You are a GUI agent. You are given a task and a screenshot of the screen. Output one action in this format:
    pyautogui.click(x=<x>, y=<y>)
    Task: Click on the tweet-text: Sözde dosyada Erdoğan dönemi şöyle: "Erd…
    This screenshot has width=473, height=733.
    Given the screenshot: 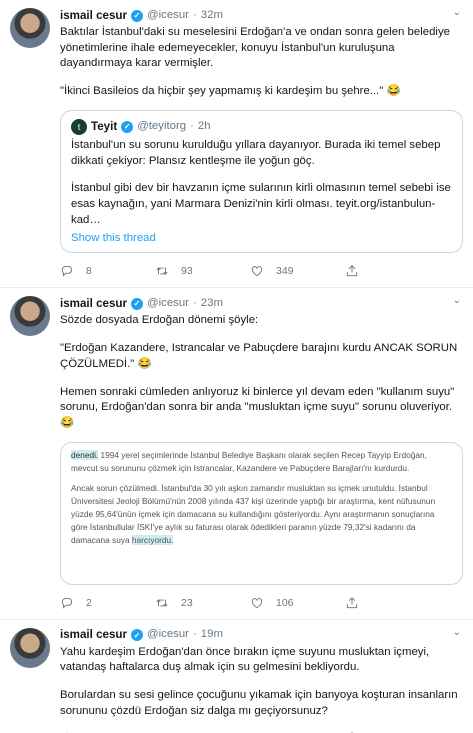 What is the action you would take?
    pyautogui.click(x=261, y=372)
    